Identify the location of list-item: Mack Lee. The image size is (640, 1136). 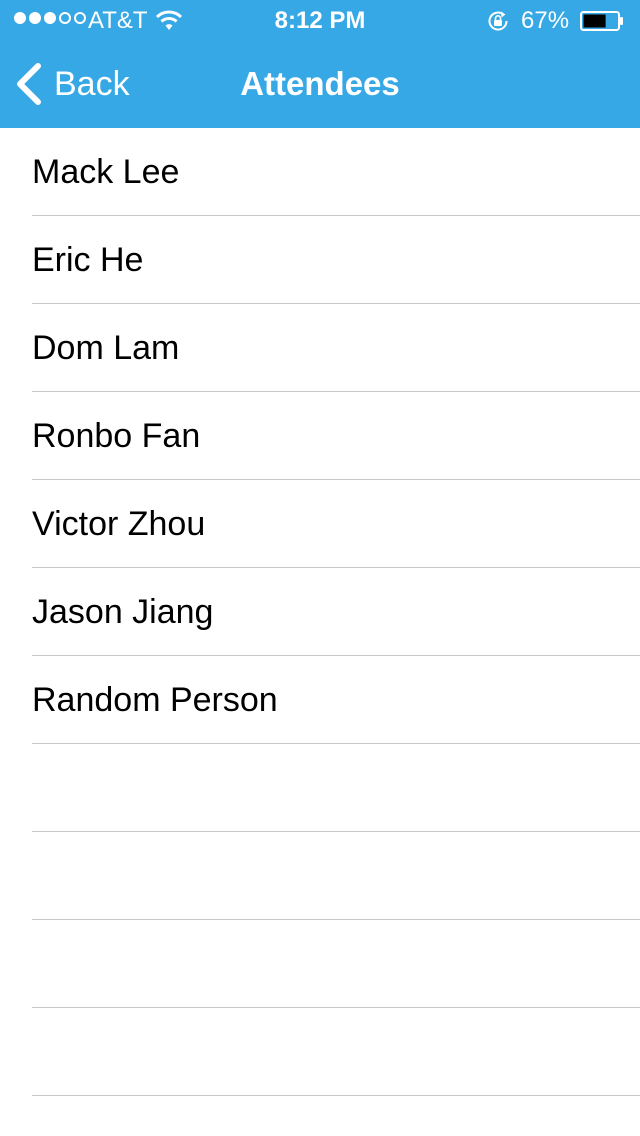
(320, 172).